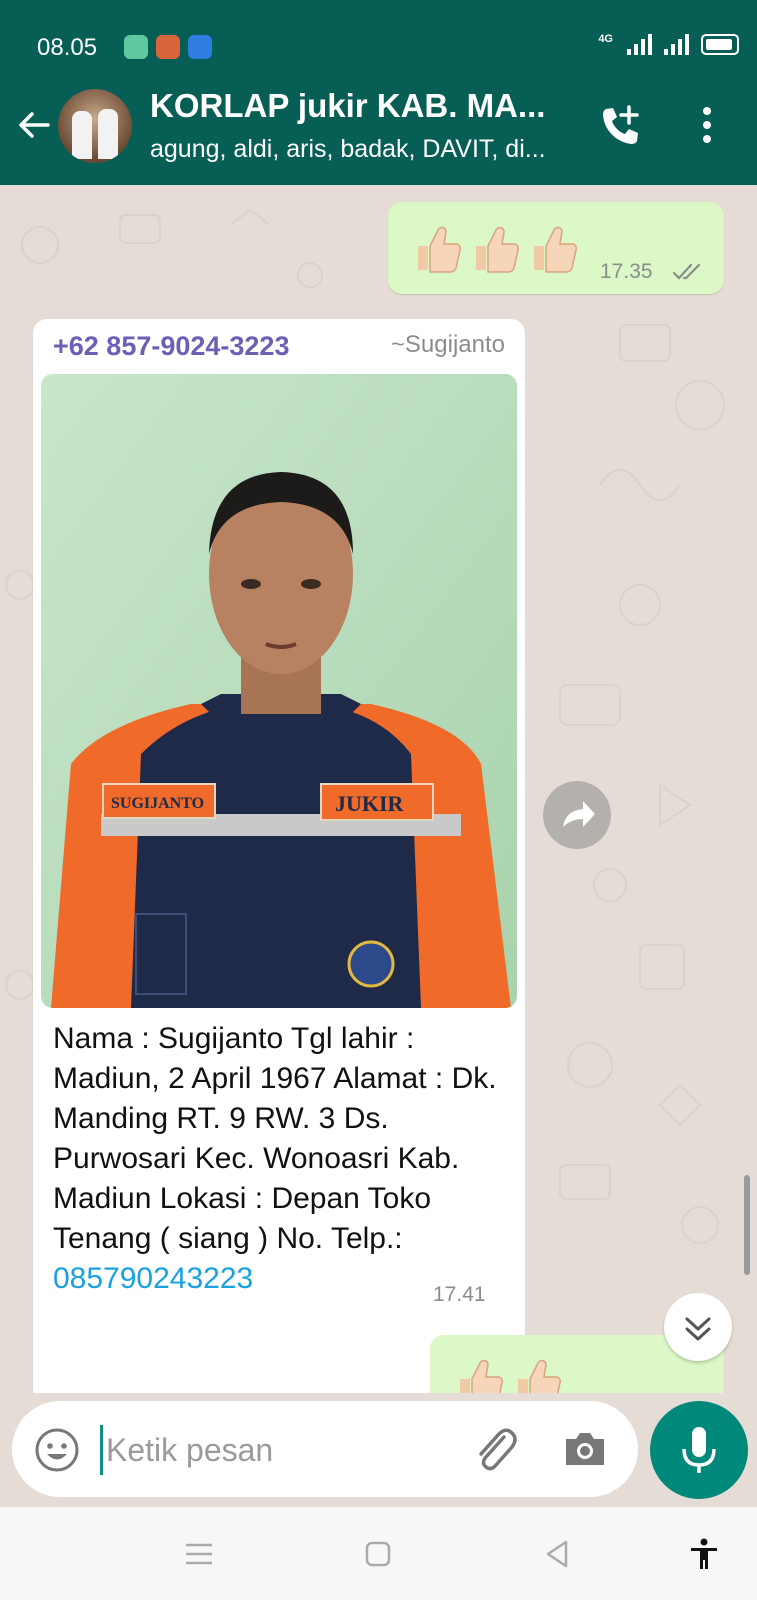  What do you see at coordinates (707, 125) in the screenshot?
I see `more-options-icon` at bounding box center [707, 125].